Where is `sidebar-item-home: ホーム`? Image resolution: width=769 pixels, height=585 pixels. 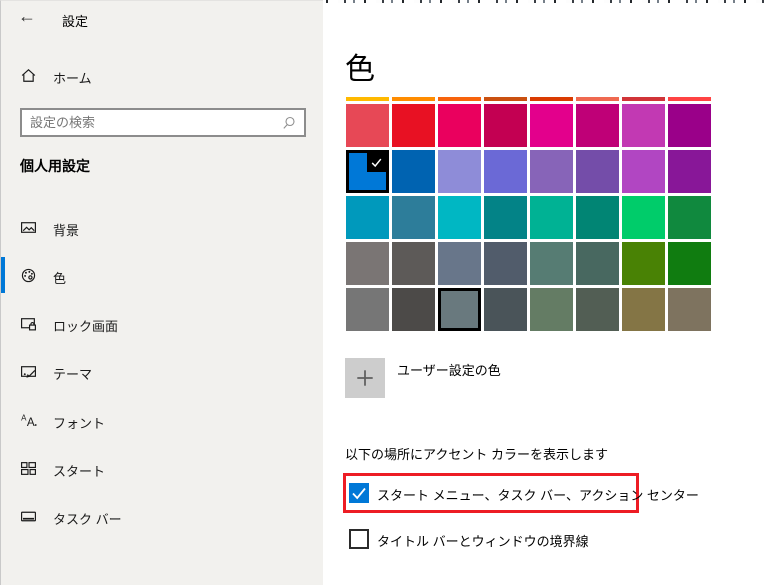 sidebar-item-home: ホーム is located at coordinates (162, 76).